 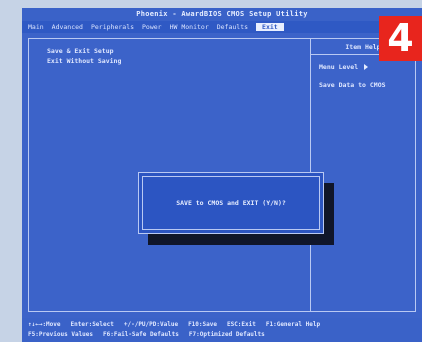 What do you see at coordinates (112, 27) in the screenshot?
I see `menu-item-peripherals: Peripherals` at bounding box center [112, 27].